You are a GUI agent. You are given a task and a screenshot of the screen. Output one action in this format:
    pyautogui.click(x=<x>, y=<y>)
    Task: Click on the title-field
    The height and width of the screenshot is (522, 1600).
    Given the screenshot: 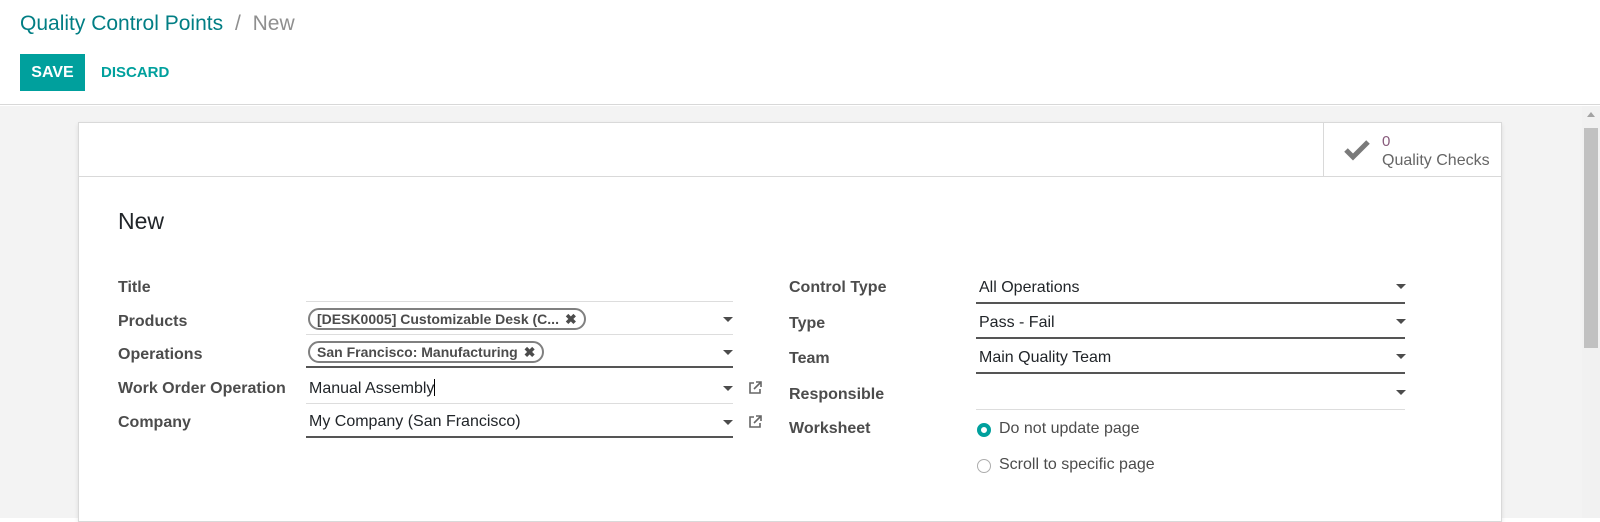 What is the action you would take?
    pyautogui.click(x=519, y=286)
    